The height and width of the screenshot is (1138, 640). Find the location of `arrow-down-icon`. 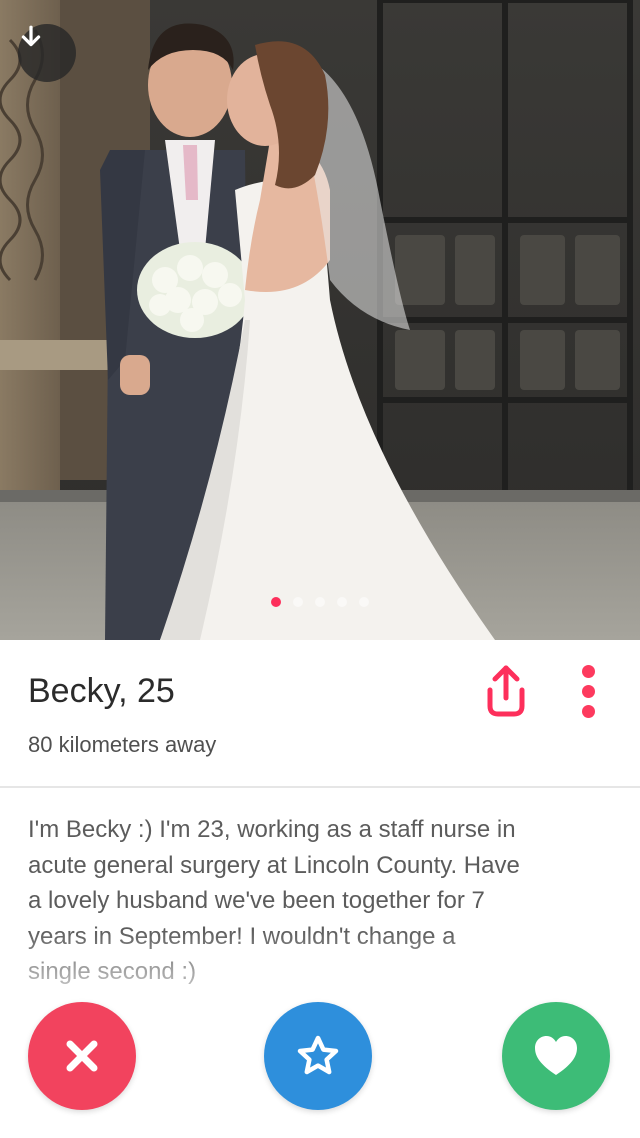

arrow-down-icon is located at coordinates (31, 36).